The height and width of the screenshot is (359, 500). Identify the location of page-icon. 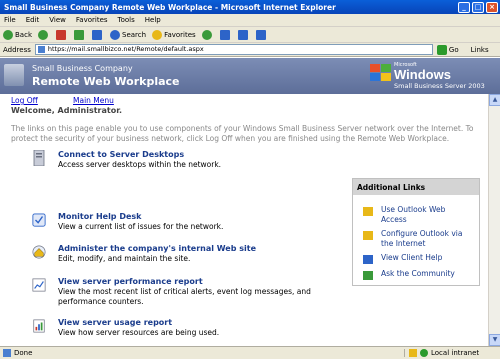
(41, 49).